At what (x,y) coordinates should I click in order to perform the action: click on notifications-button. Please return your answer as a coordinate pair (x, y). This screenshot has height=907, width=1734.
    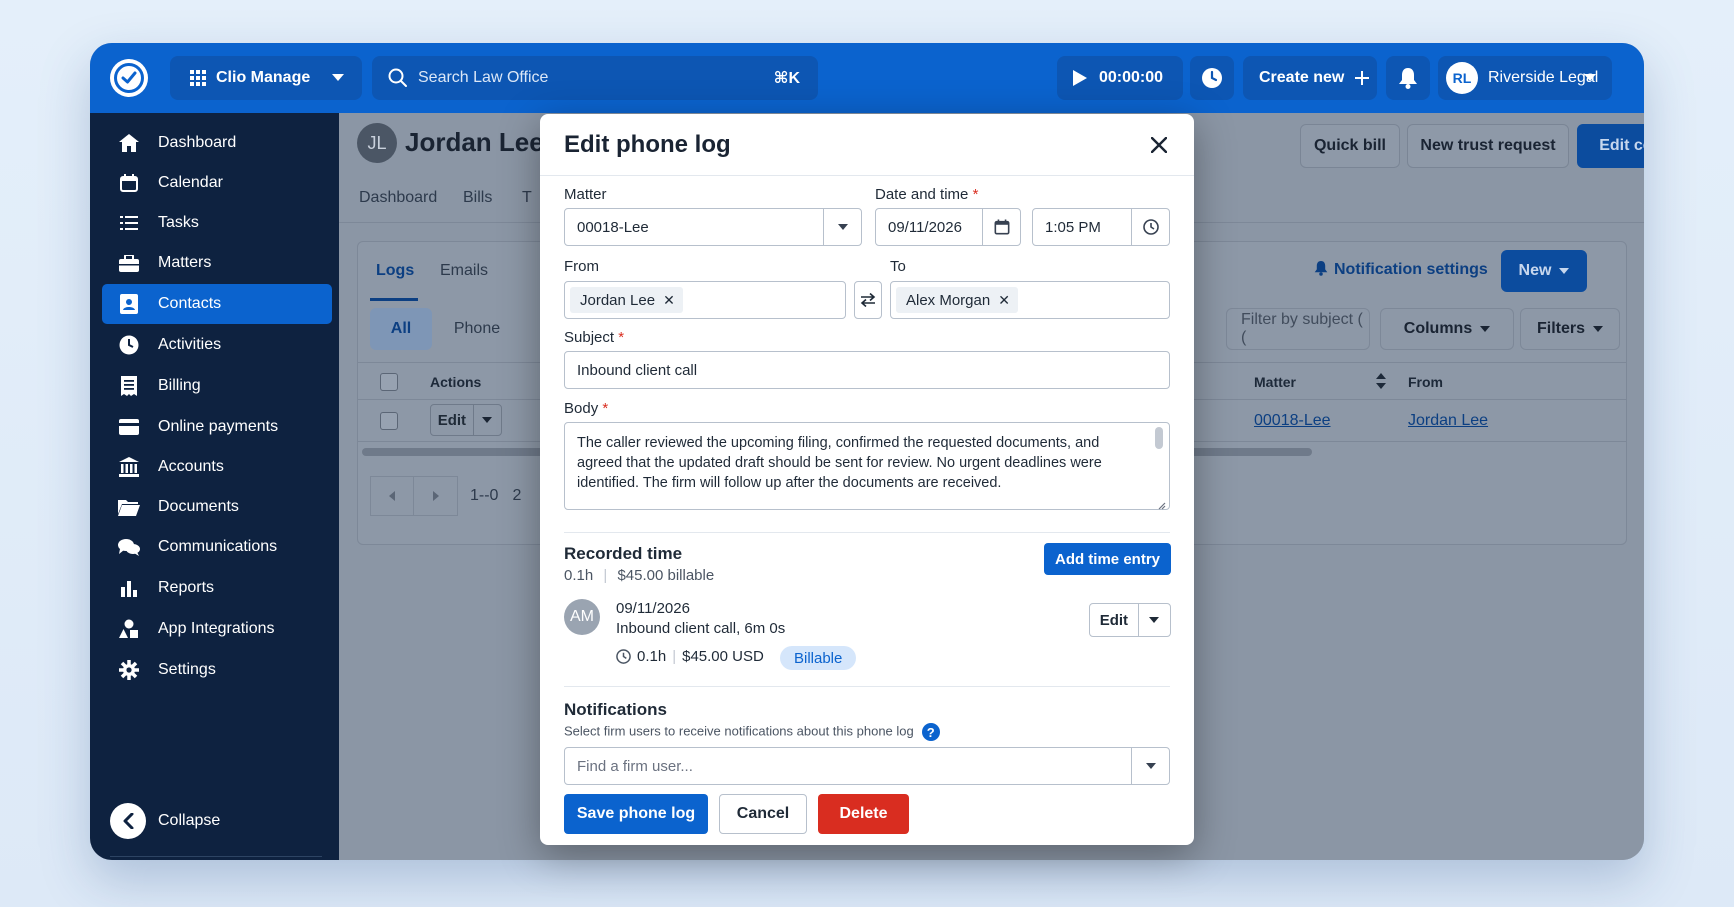
    Looking at the image, I should click on (1408, 78).